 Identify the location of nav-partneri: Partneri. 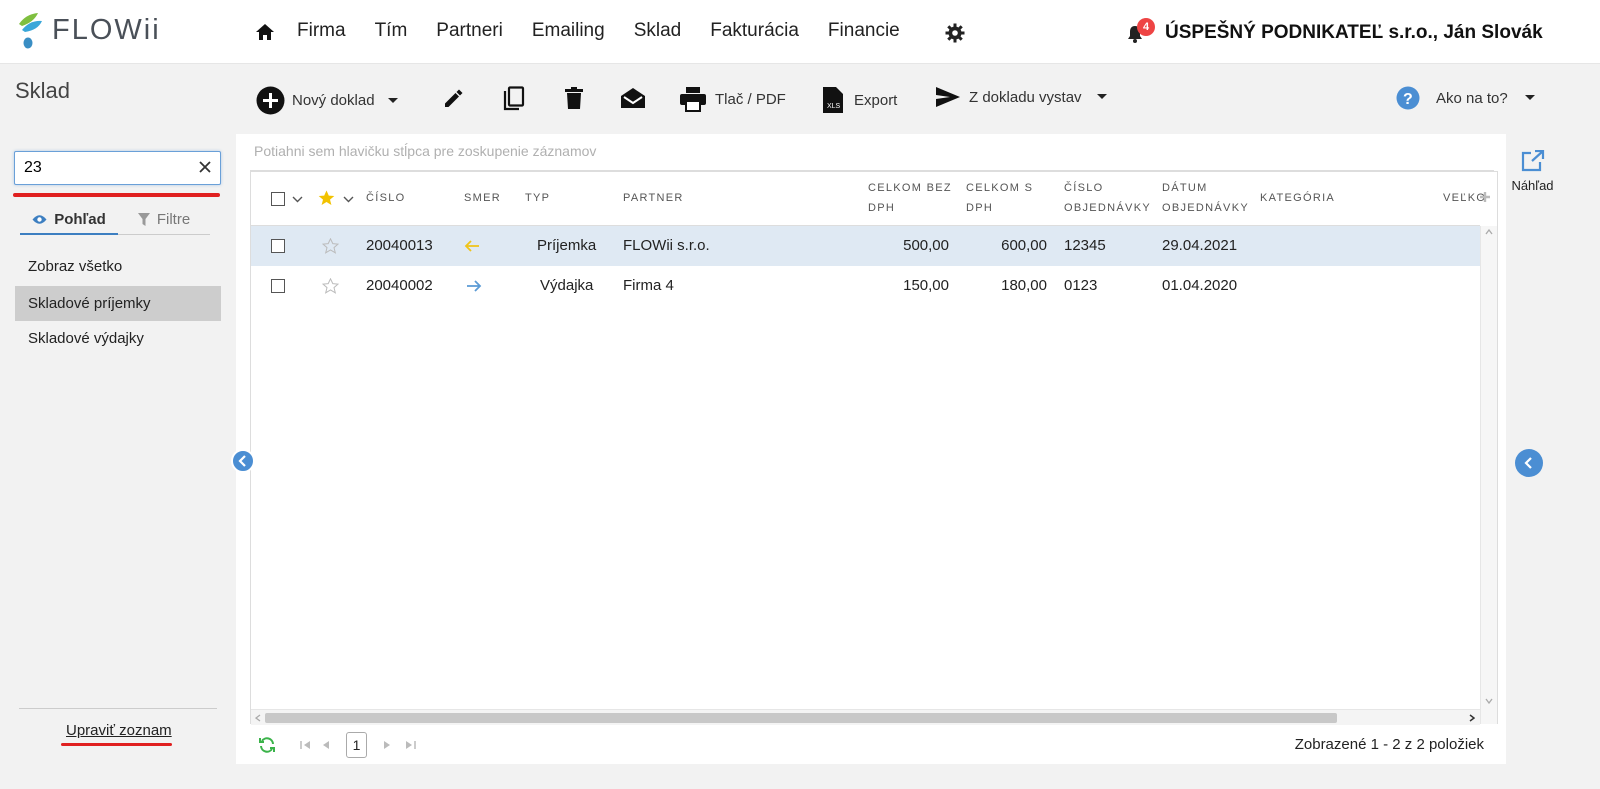
(469, 31).